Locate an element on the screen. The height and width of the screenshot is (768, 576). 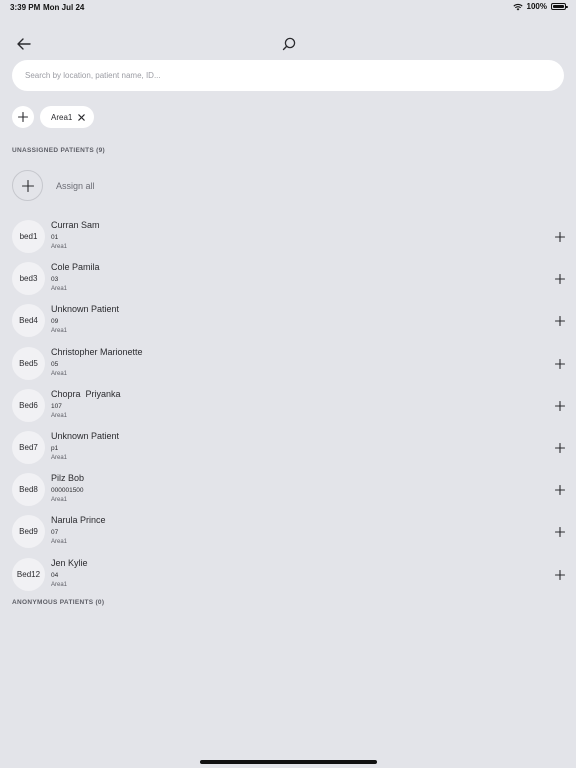
bed-badge: Bed5 is located at coordinates (28, 363).